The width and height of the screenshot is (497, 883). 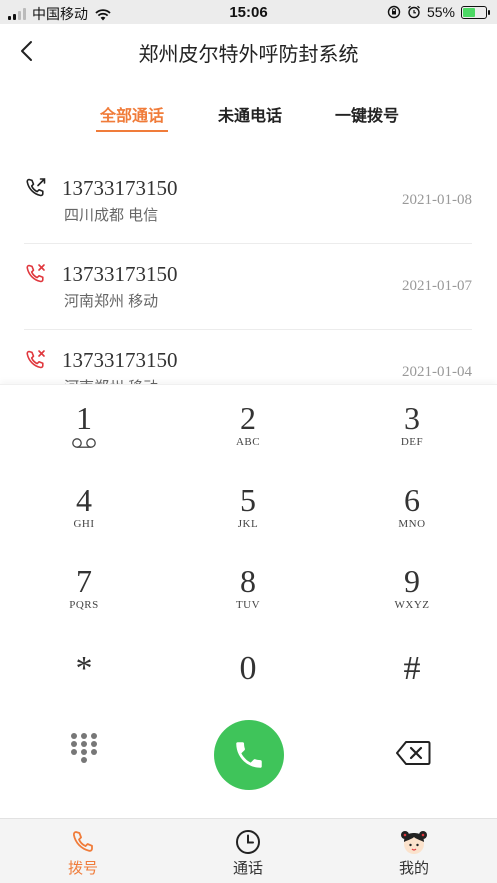 I want to click on nav-dial: 拨号, so click(x=83, y=851).